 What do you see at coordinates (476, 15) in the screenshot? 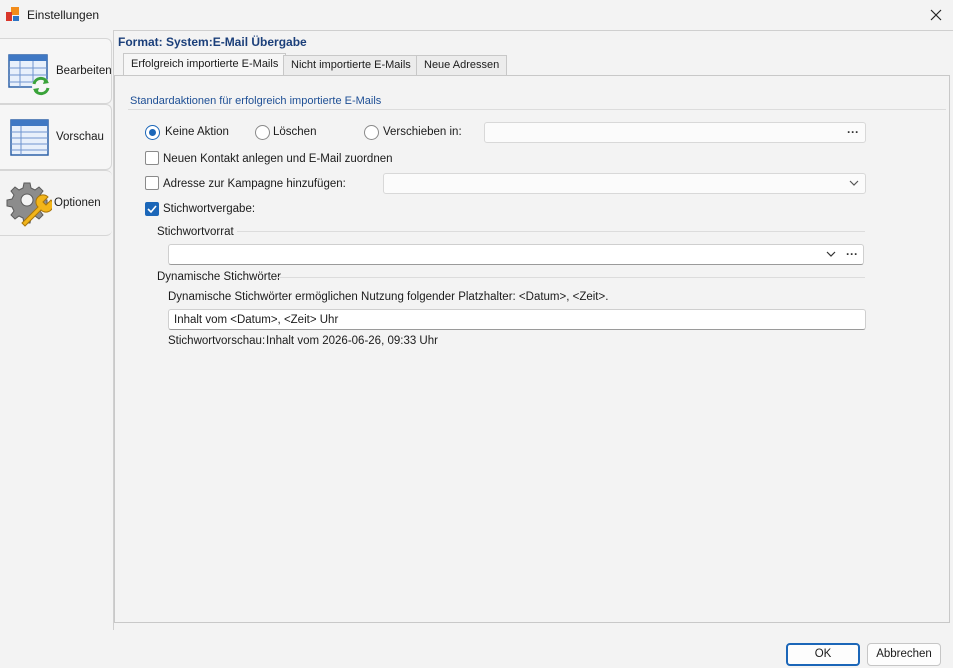
I see `title-bar: Einstellungen` at bounding box center [476, 15].